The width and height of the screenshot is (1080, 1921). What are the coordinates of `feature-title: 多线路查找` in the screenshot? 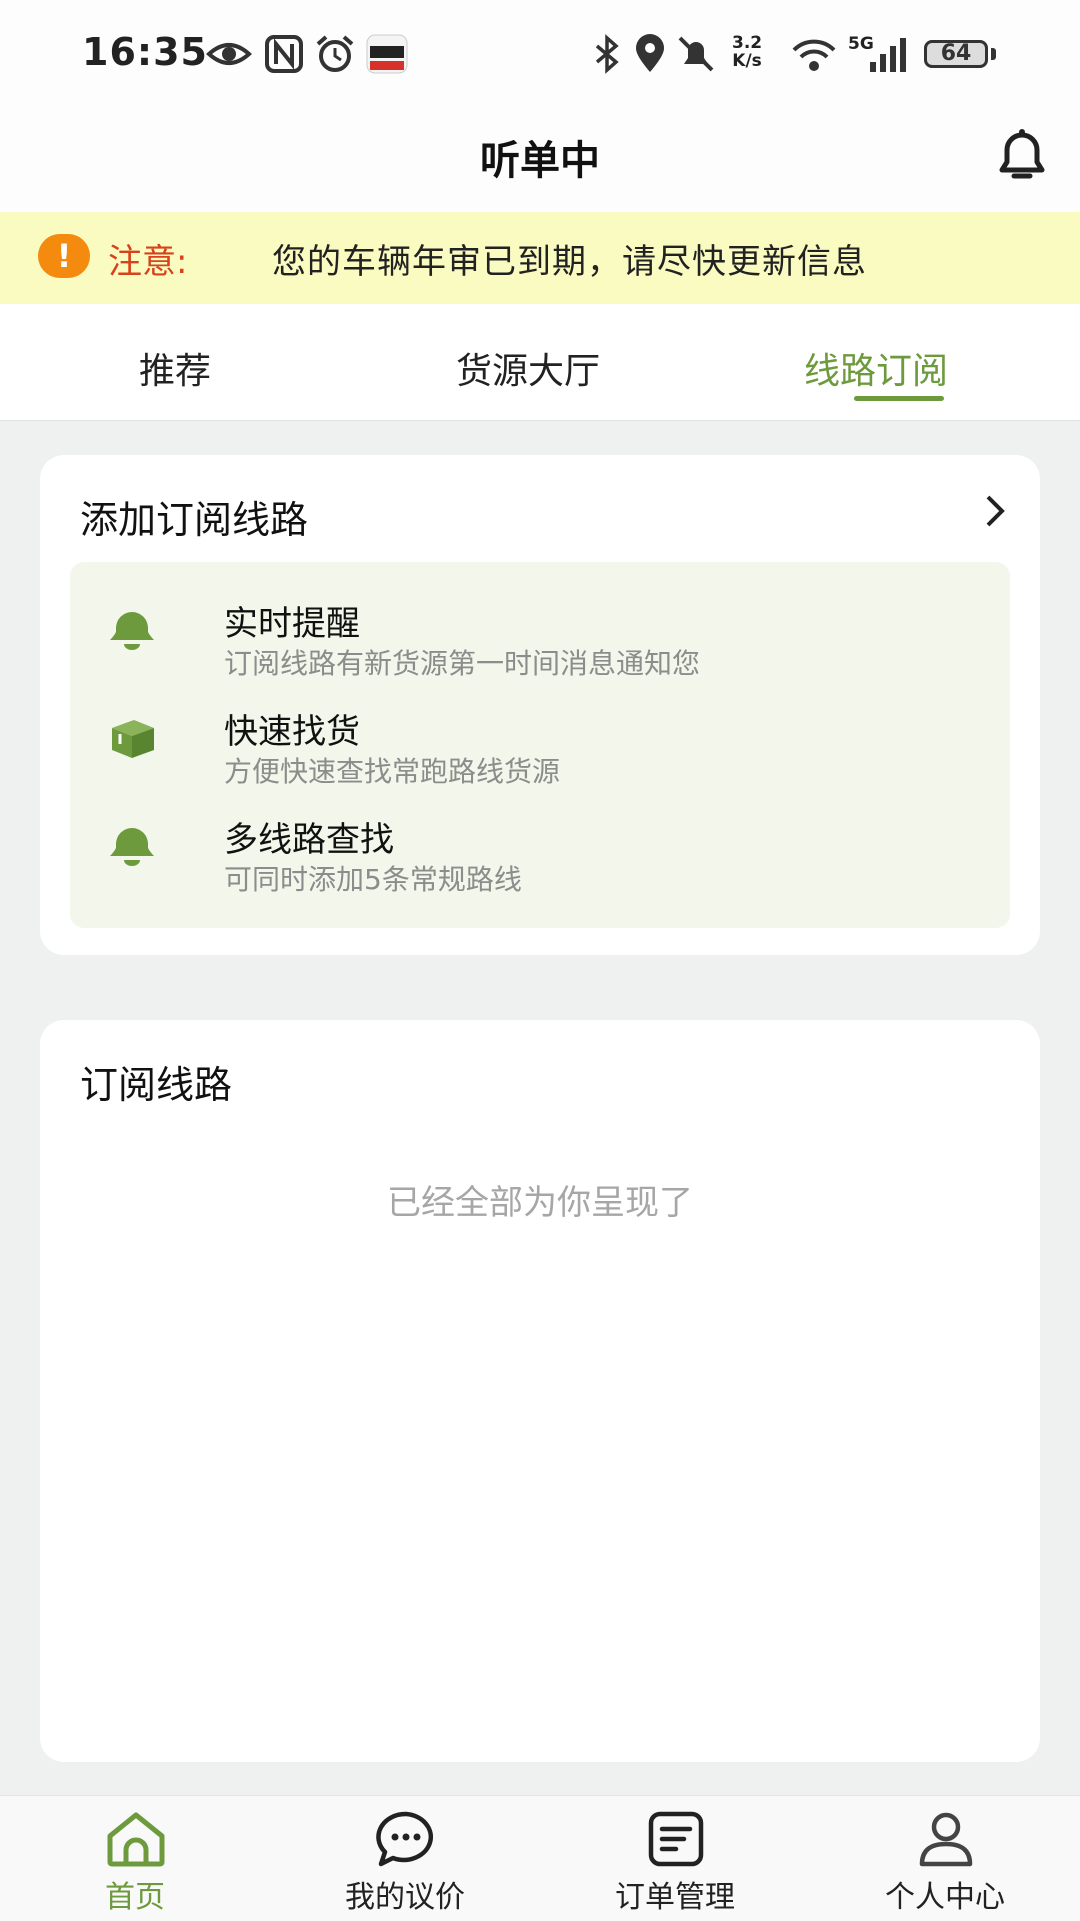 It's located at (309, 840).